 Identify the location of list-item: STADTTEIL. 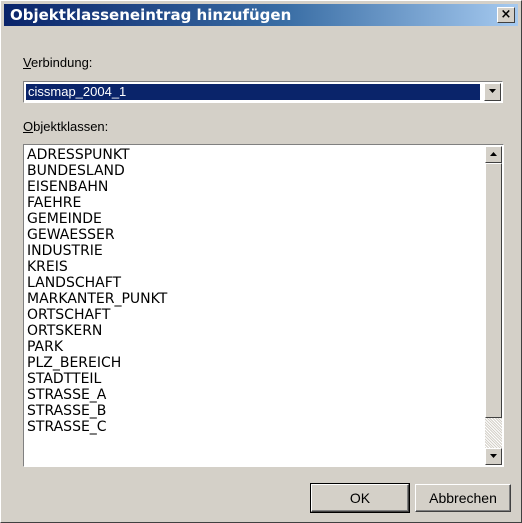
(254, 379).